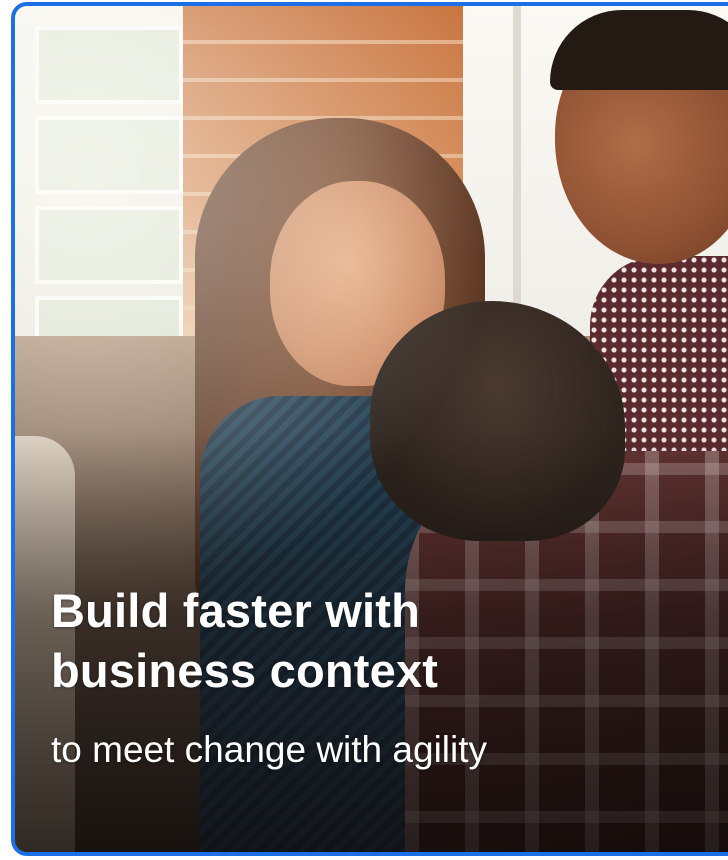  I want to click on headline-line-1: Build faster with, so click(235, 610).